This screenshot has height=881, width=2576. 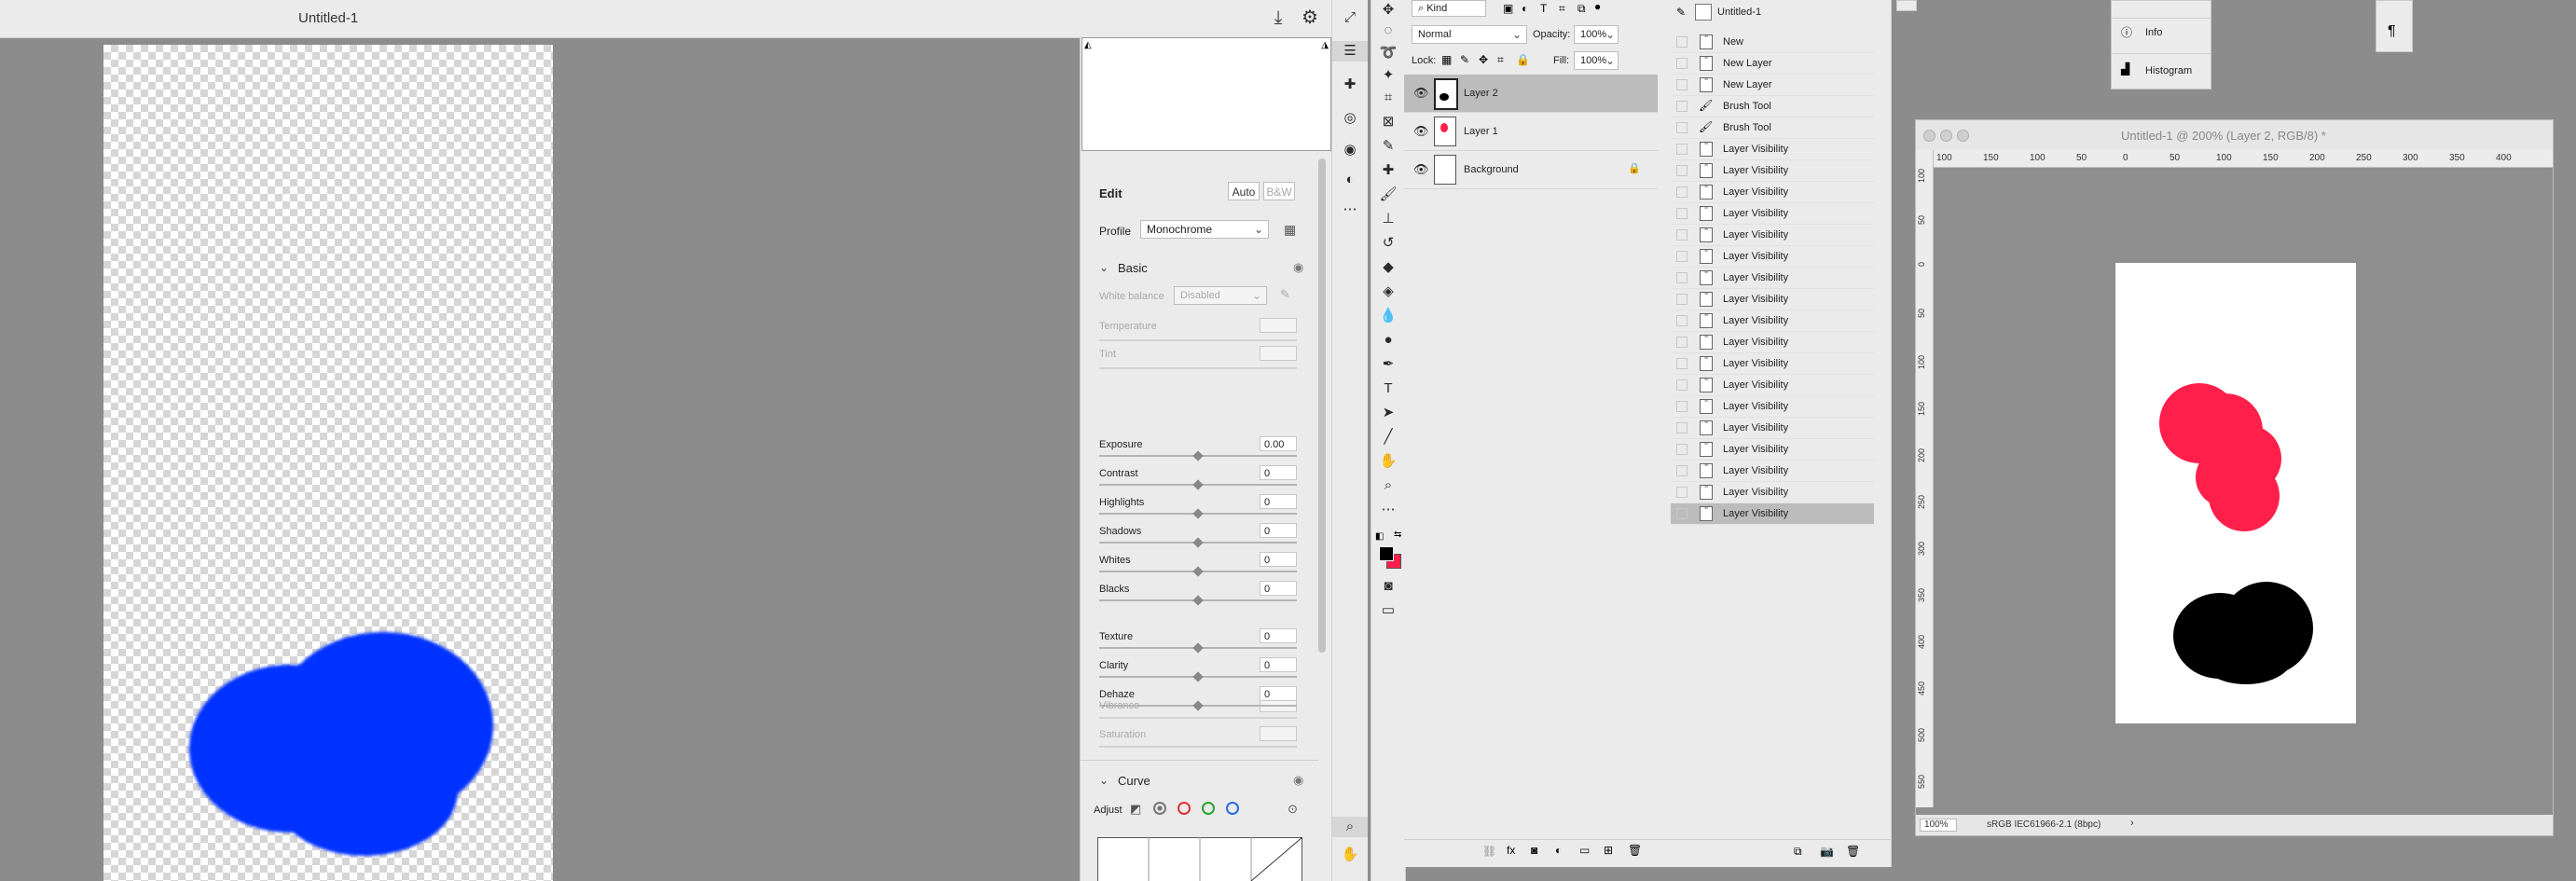 I want to click on camera-icon: 📷, so click(x=1827, y=851).